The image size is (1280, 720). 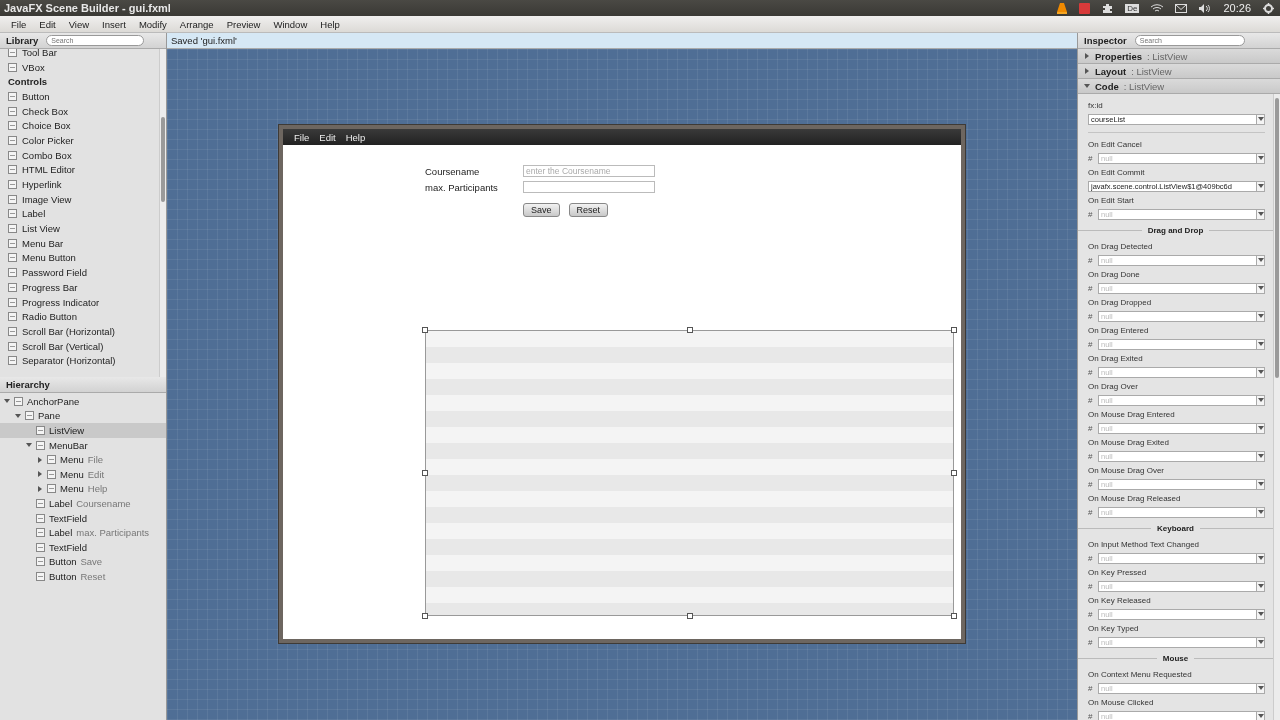 What do you see at coordinates (83, 532) in the screenshot?
I see `tree-item: Label max. Participants` at bounding box center [83, 532].